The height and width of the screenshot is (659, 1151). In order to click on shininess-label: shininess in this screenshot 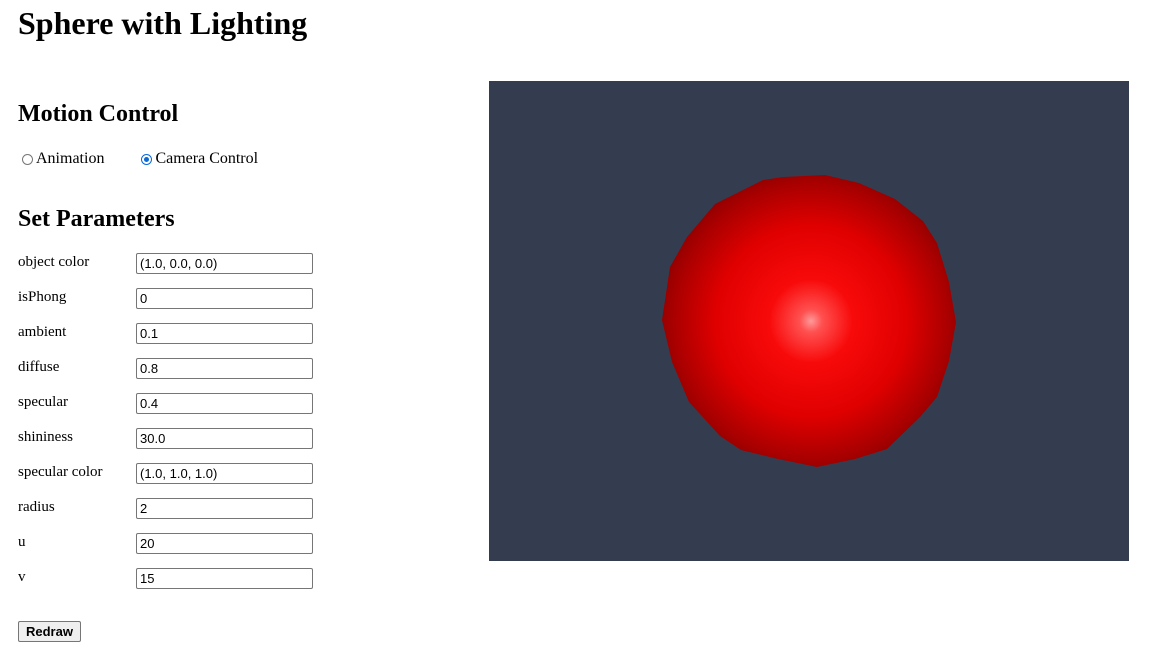, I will do `click(46, 437)`.